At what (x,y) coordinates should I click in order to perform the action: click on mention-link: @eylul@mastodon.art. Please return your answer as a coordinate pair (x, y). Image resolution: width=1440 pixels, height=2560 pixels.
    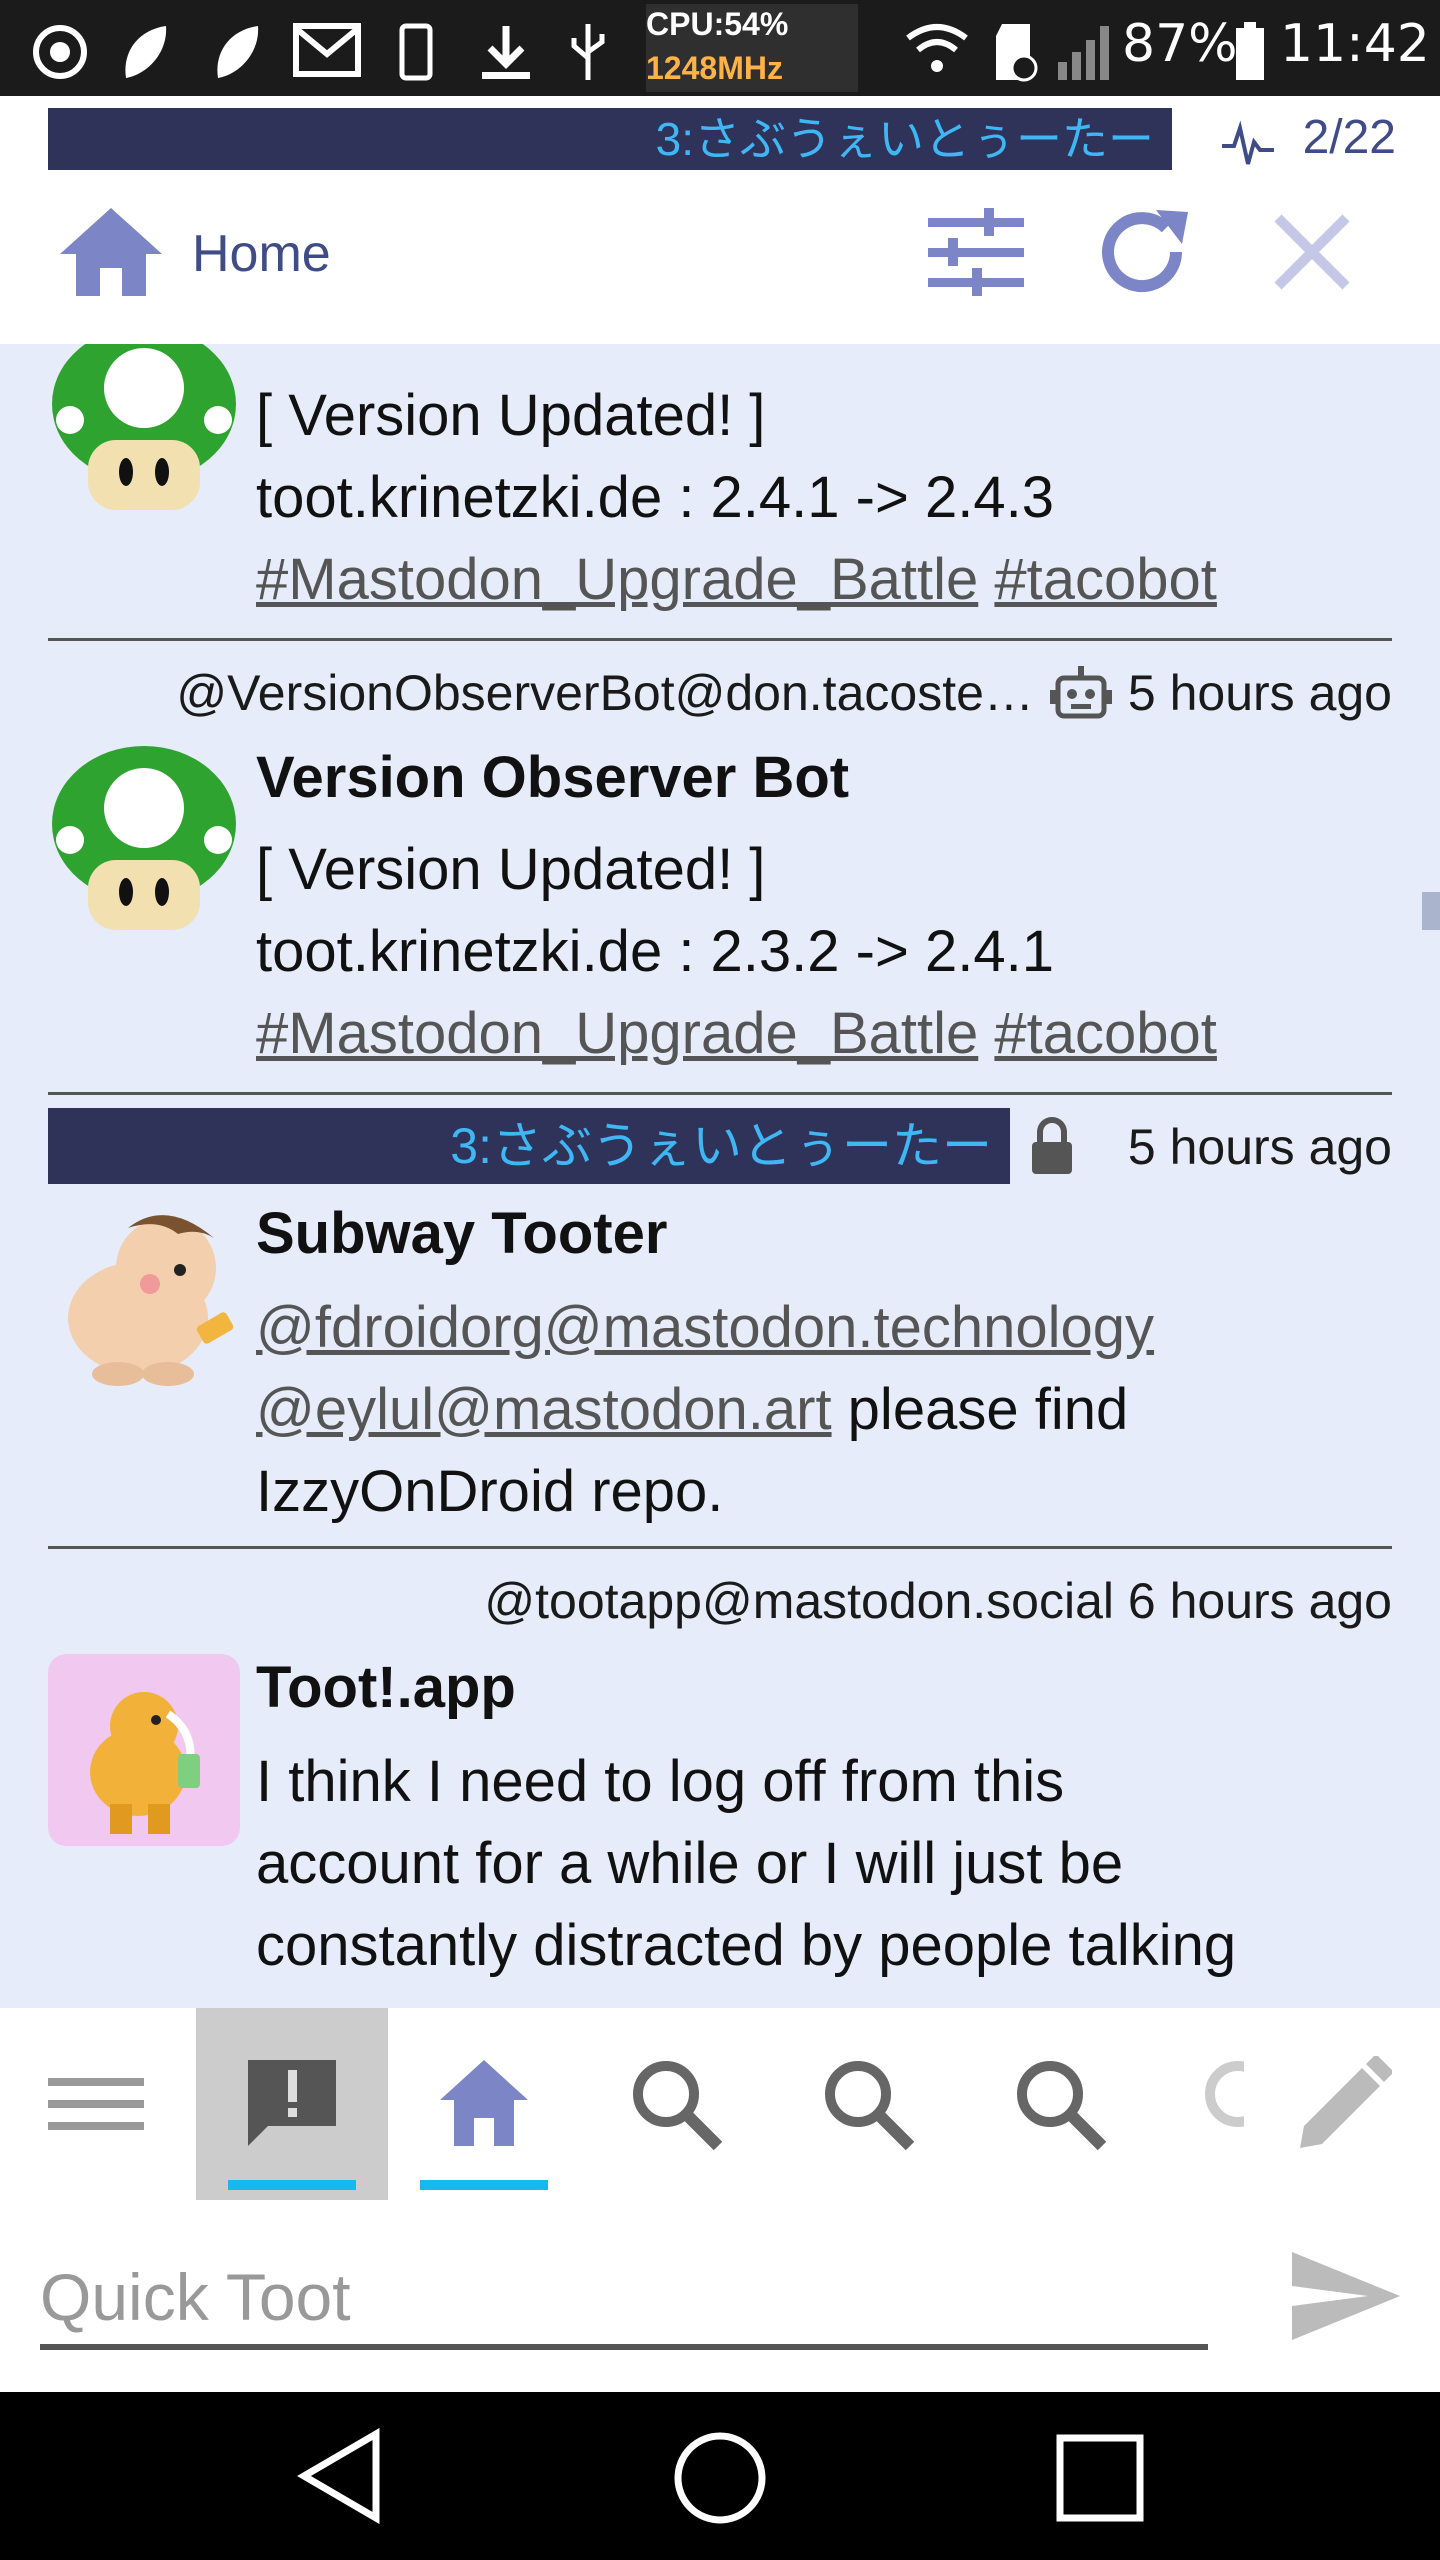
    Looking at the image, I should click on (544, 1409).